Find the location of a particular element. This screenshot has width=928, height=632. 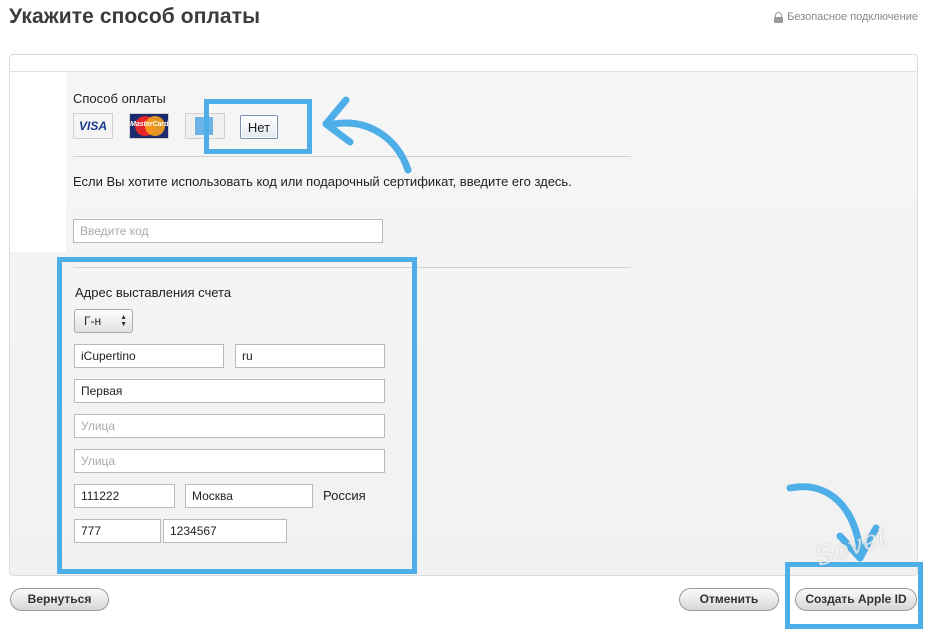

arrow-to-none-button is located at coordinates (371, 146).